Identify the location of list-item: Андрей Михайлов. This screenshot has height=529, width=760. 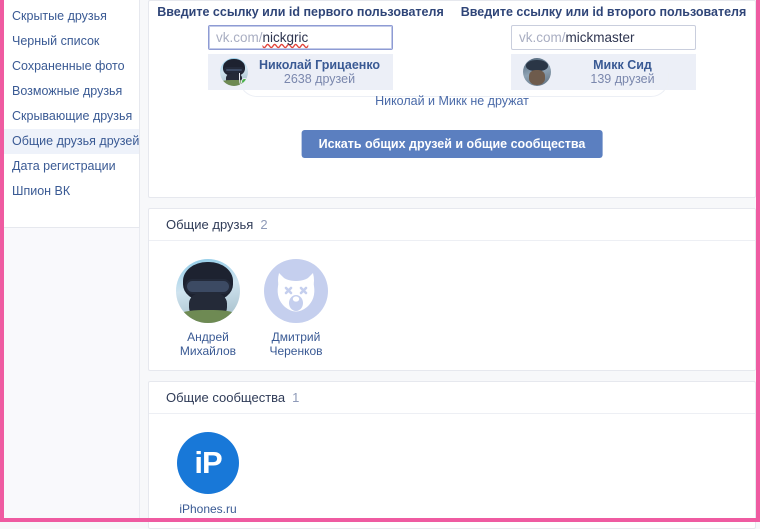
(208, 308).